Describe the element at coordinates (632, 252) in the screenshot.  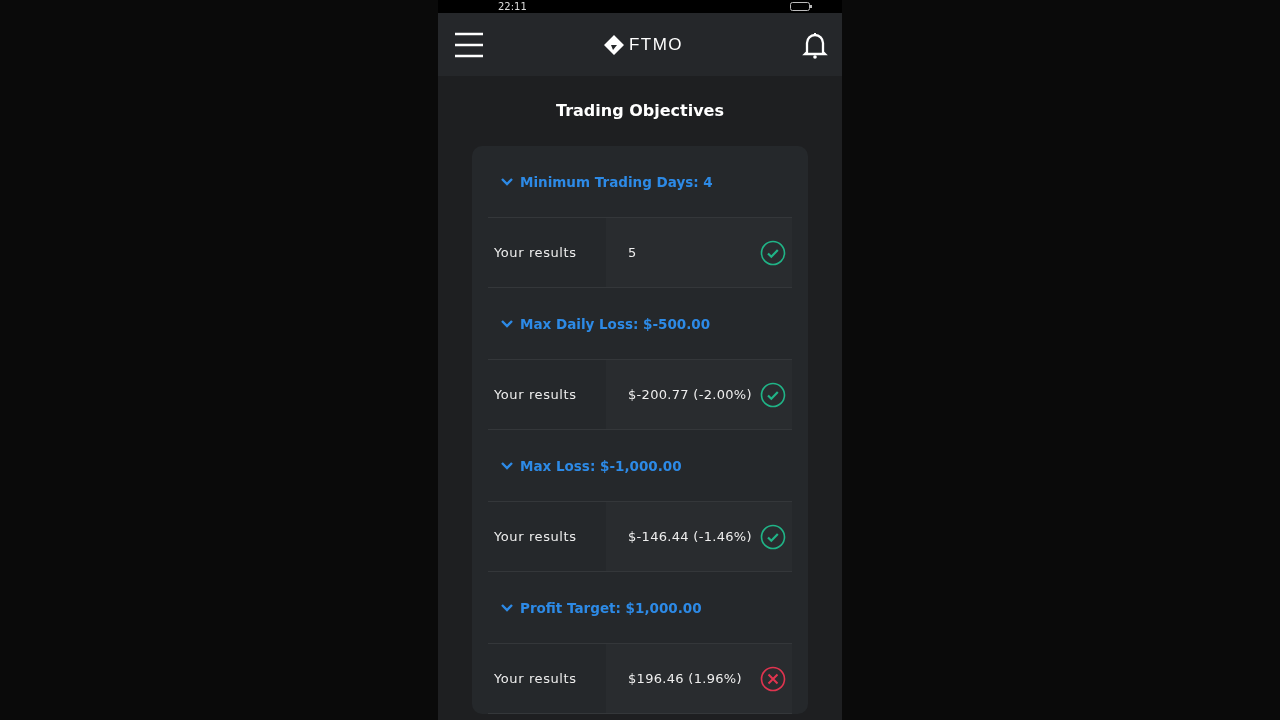
I see `result-value: 5` at that location.